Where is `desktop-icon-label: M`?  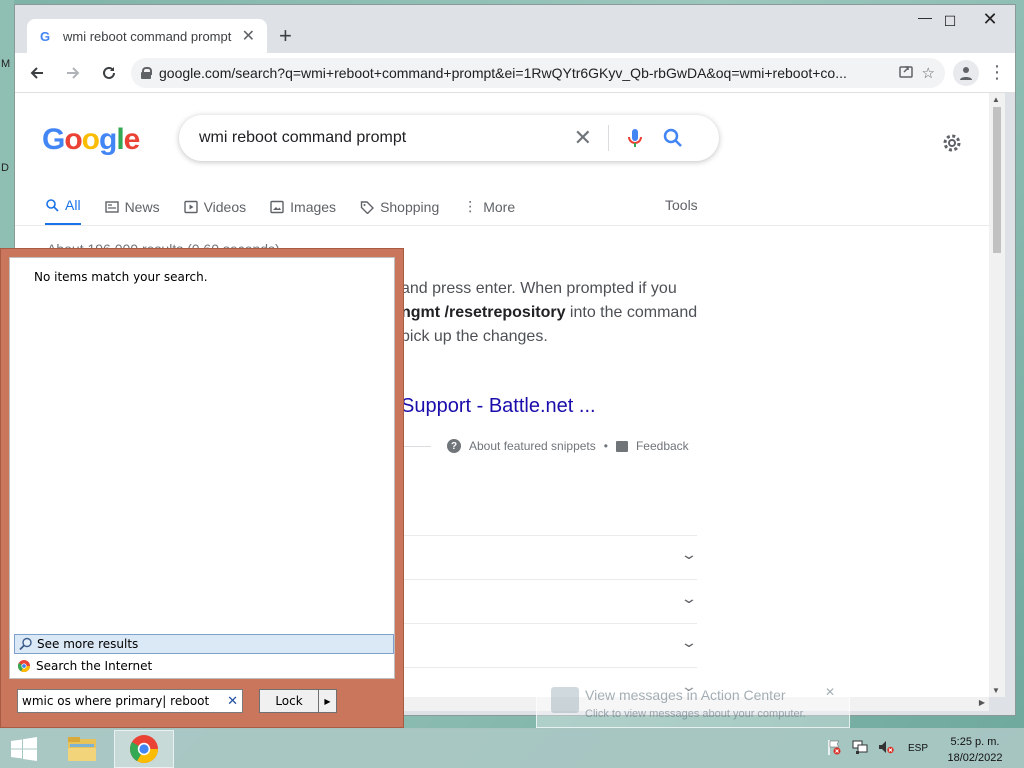
desktop-icon-label: M is located at coordinates (5, 64).